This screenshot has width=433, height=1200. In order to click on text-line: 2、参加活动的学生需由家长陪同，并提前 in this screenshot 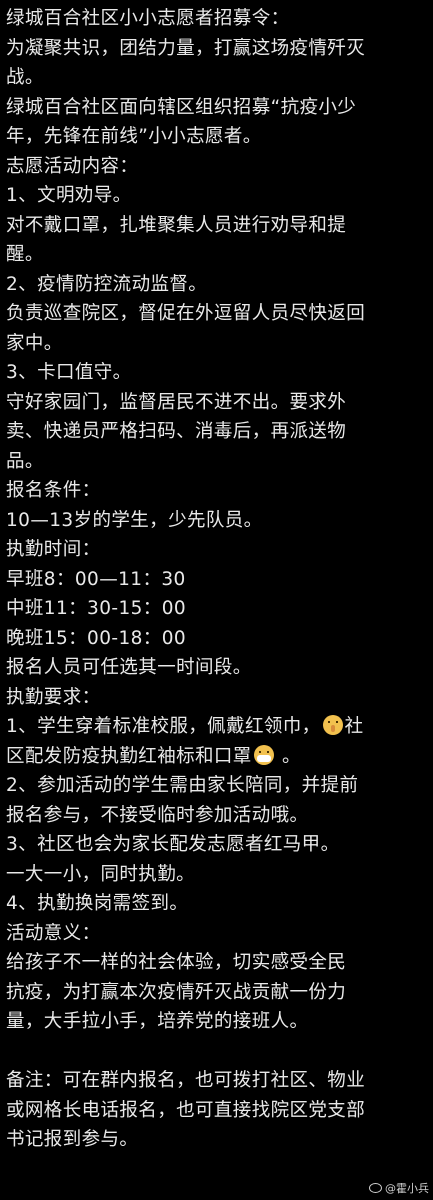, I will do `click(182, 785)`.